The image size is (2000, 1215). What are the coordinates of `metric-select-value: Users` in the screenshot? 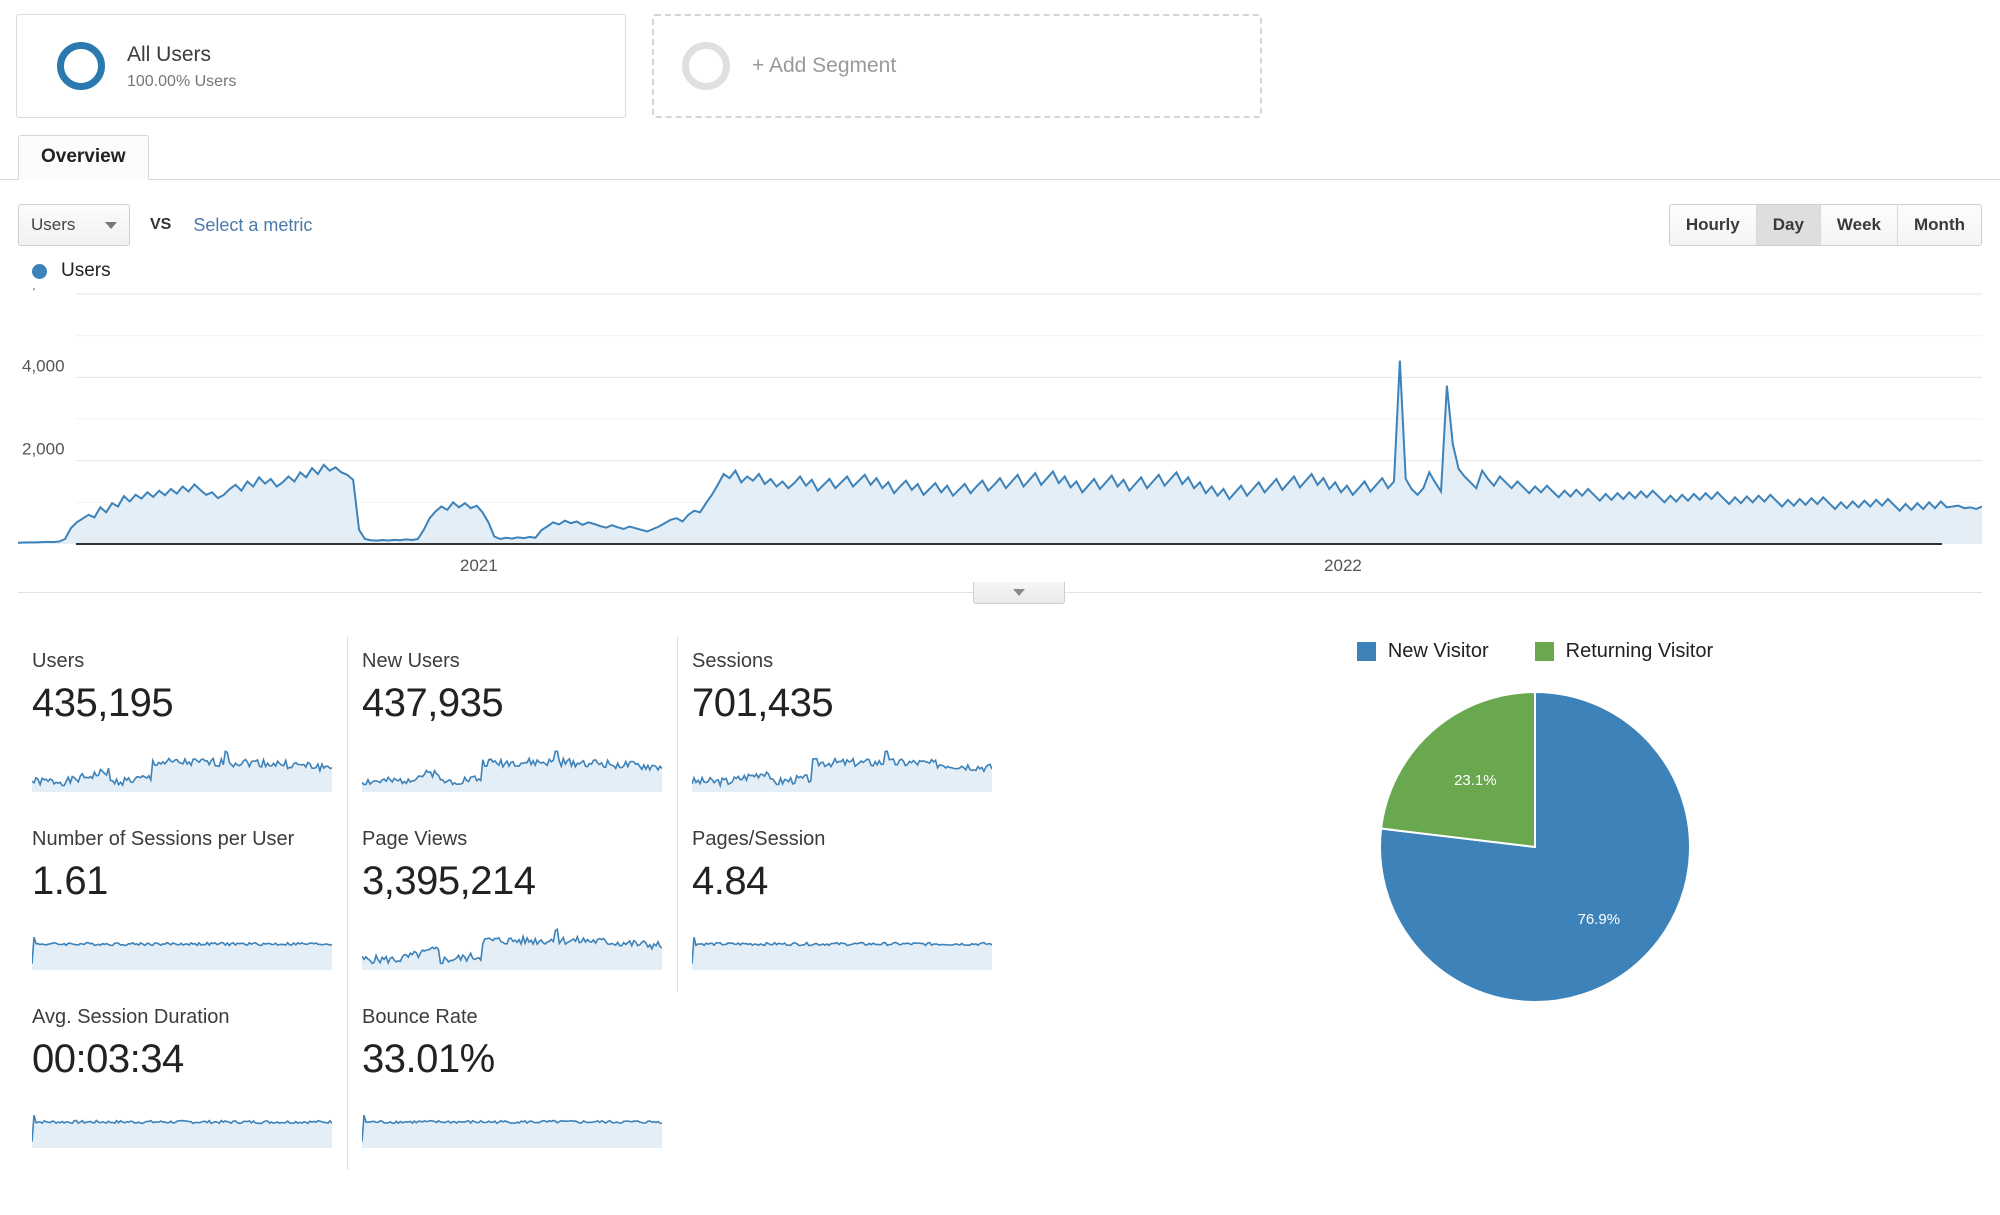 It's located at (53, 224).